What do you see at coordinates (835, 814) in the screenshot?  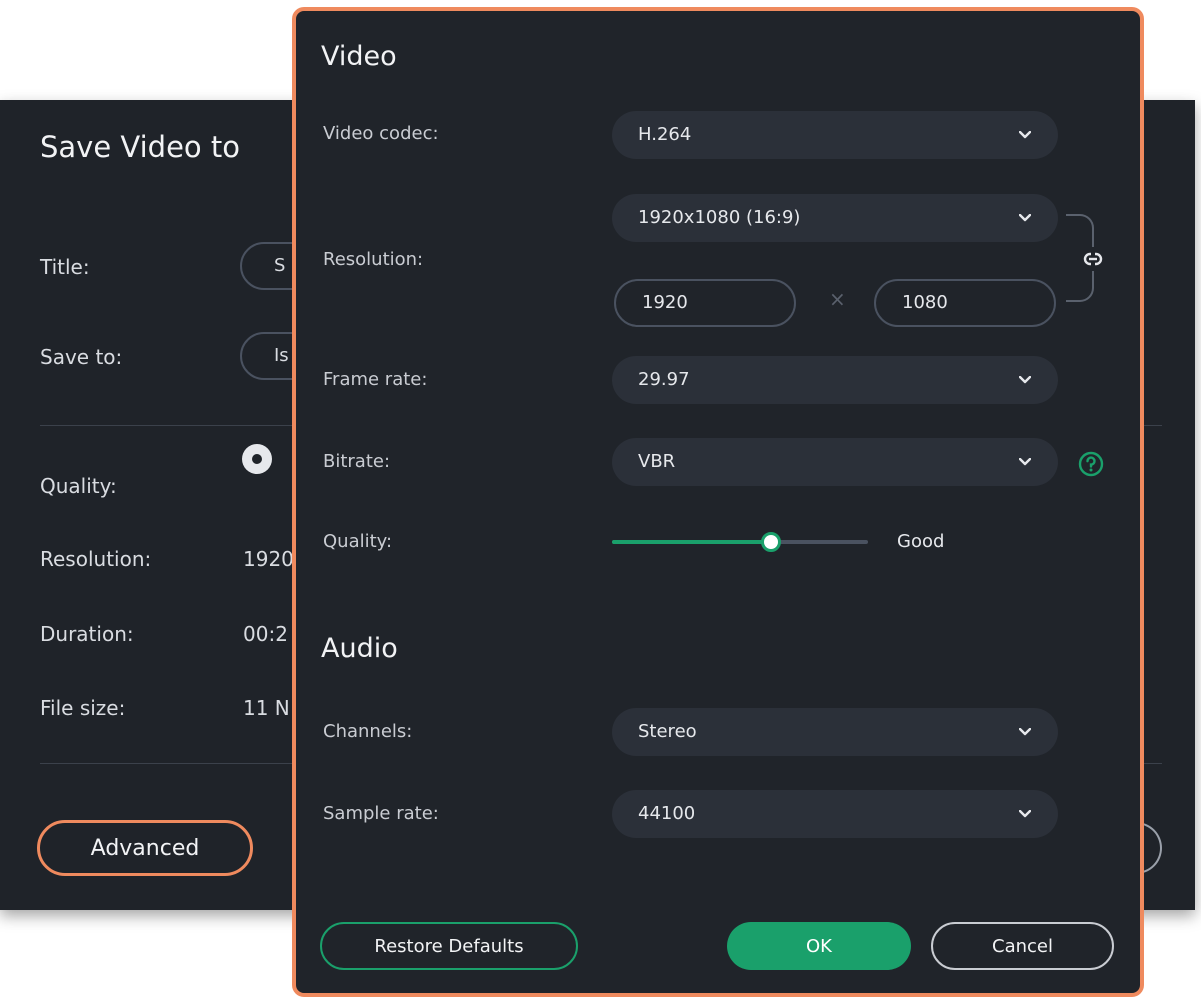 I see `sample-rate-select: 44100` at bounding box center [835, 814].